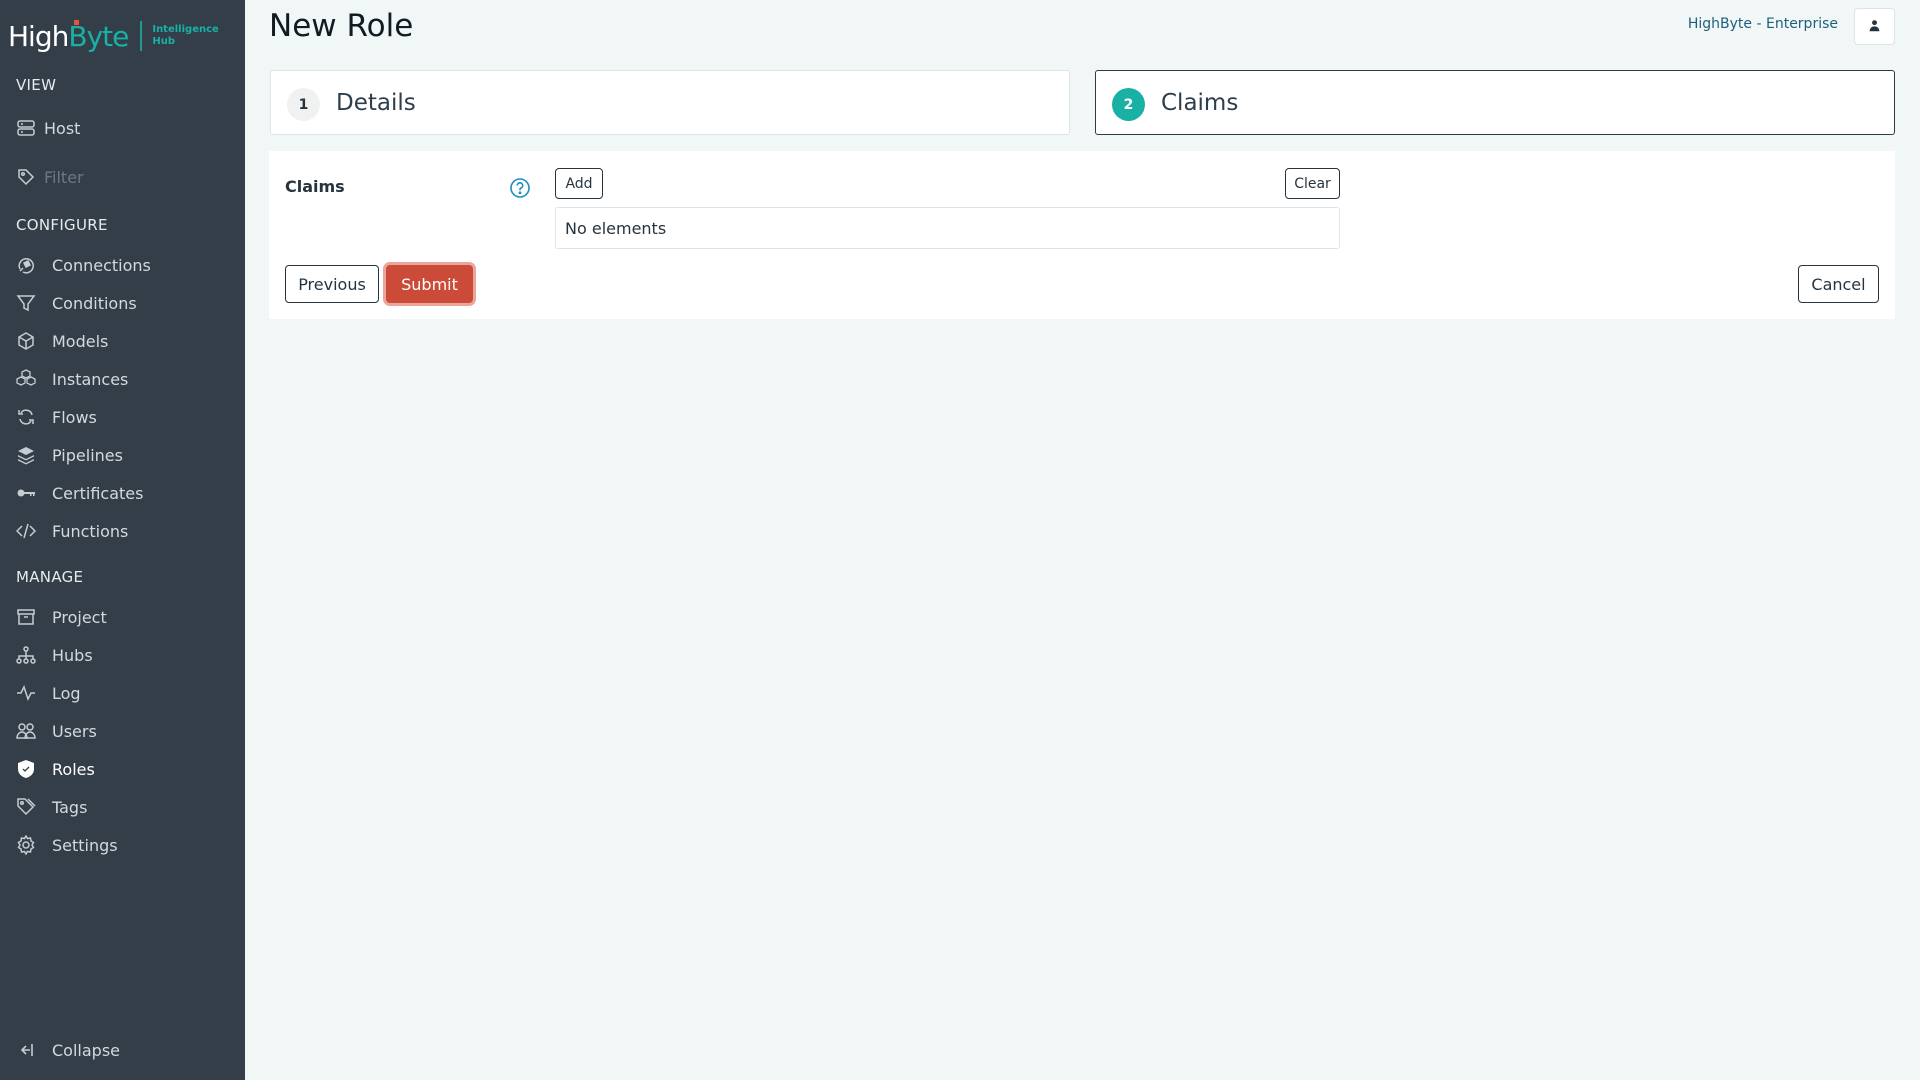 Image resolution: width=1920 pixels, height=1080 pixels. I want to click on logo-accent-dot, so click(76, 22).